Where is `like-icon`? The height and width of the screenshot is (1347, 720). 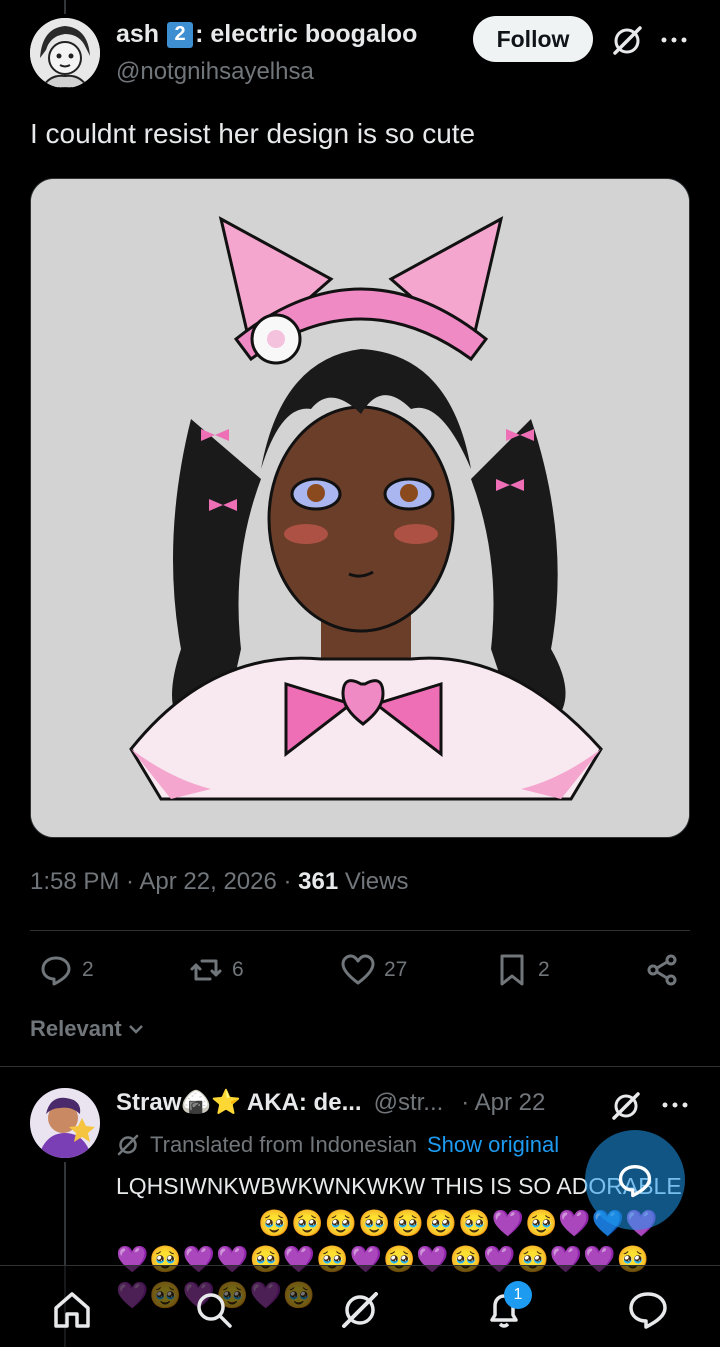 like-icon is located at coordinates (358, 969).